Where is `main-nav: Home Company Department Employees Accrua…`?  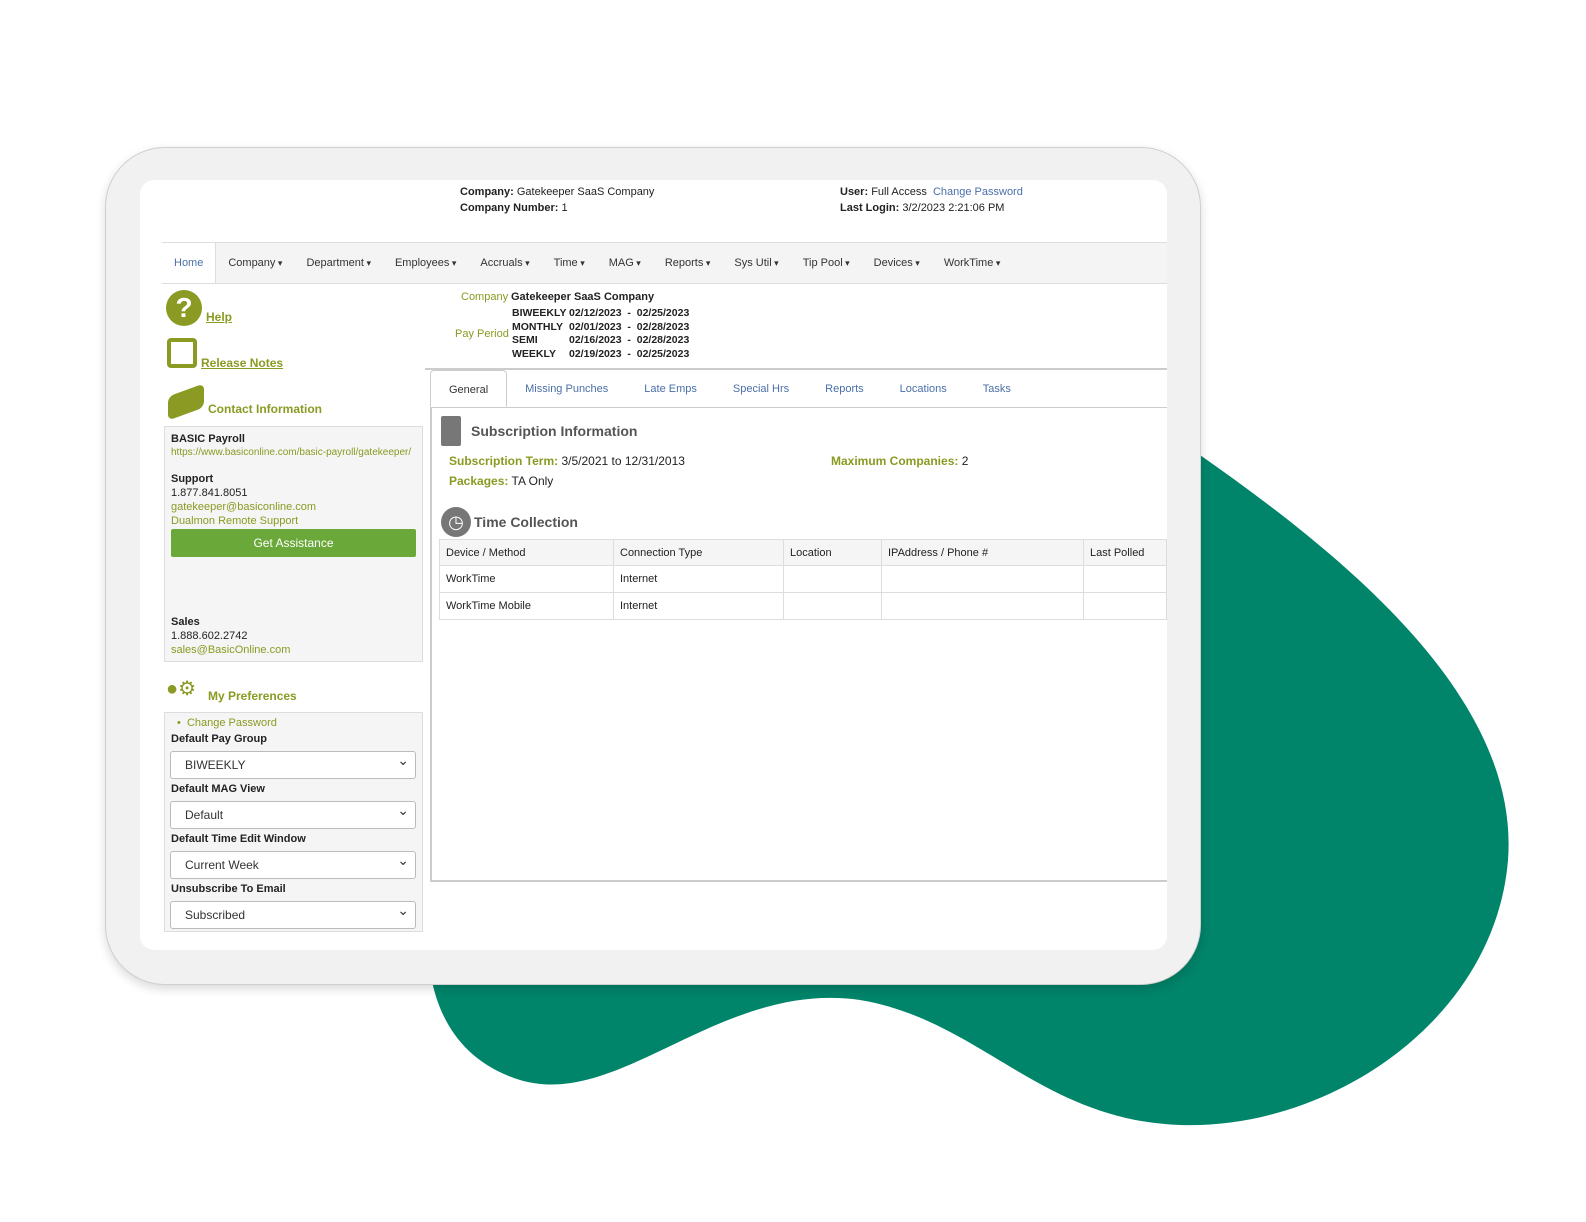
main-nav: Home Company Department Employees Accrua… is located at coordinates (664, 263).